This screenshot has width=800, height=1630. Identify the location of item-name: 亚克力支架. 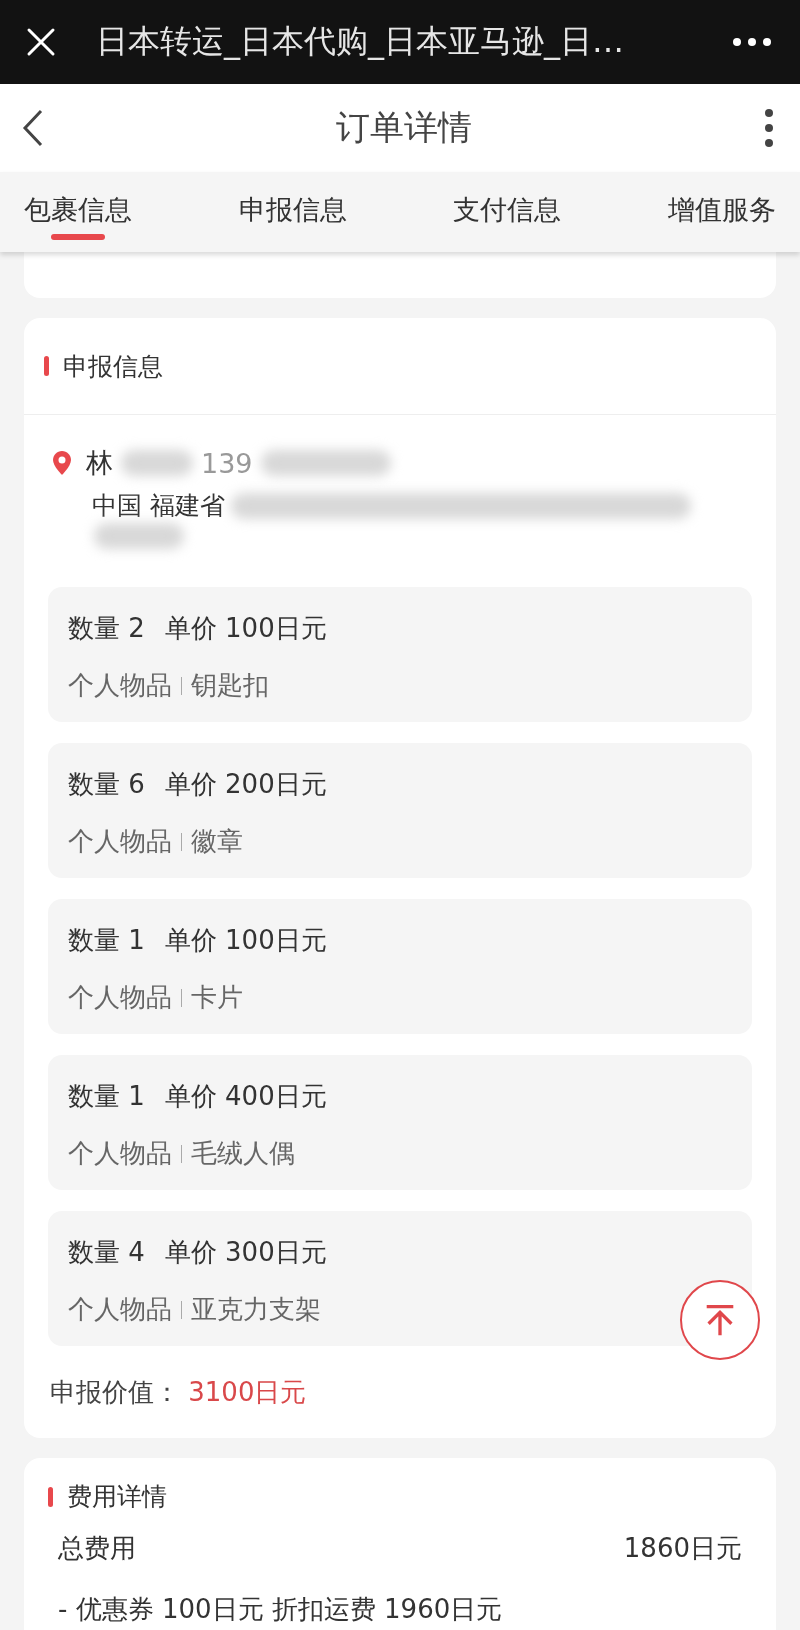
(256, 1309).